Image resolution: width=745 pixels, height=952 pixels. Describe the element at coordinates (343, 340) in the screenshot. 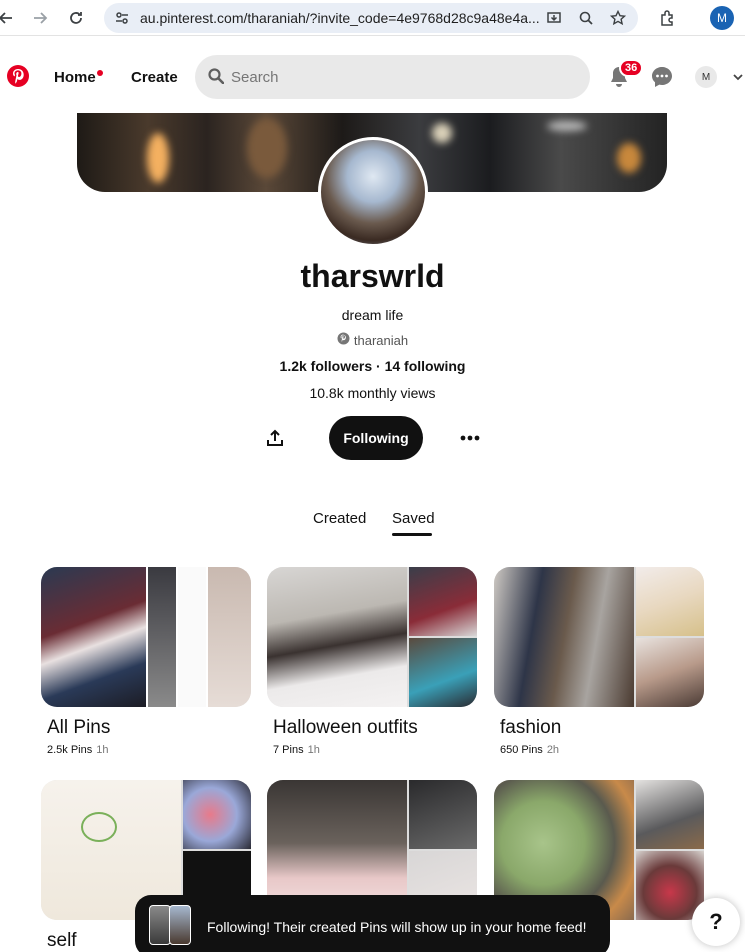

I see `pinterest-small-icon` at that location.